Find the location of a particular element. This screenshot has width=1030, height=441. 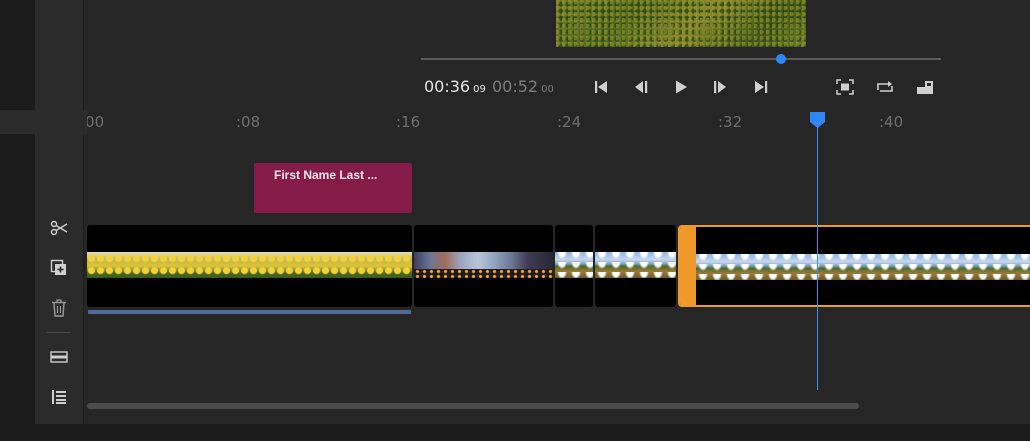

video-preview is located at coordinates (681, 23).